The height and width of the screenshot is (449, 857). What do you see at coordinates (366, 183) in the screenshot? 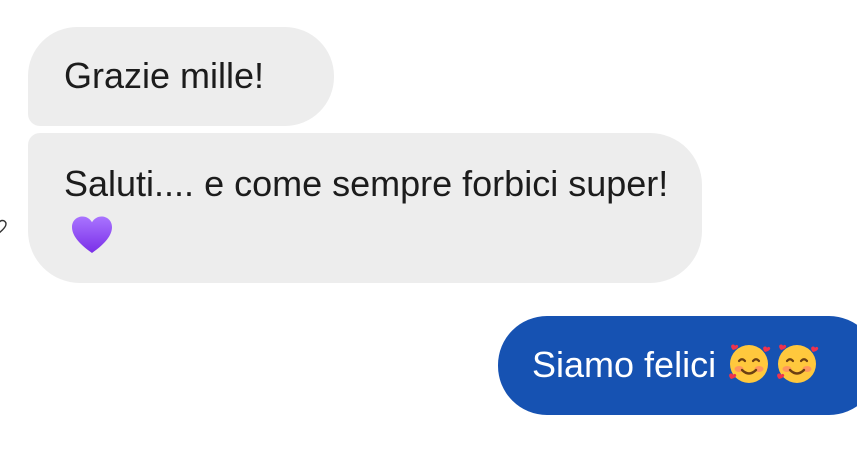
I see `message-text: Saluti.... e come sempre forbici super!` at bounding box center [366, 183].